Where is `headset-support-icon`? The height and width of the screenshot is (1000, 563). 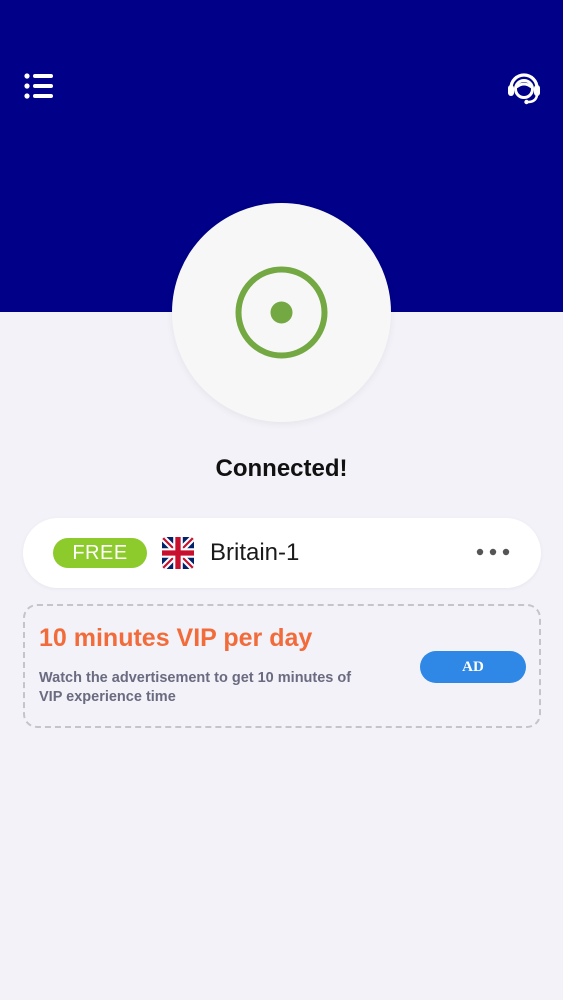
headset-support-icon is located at coordinates (524, 89).